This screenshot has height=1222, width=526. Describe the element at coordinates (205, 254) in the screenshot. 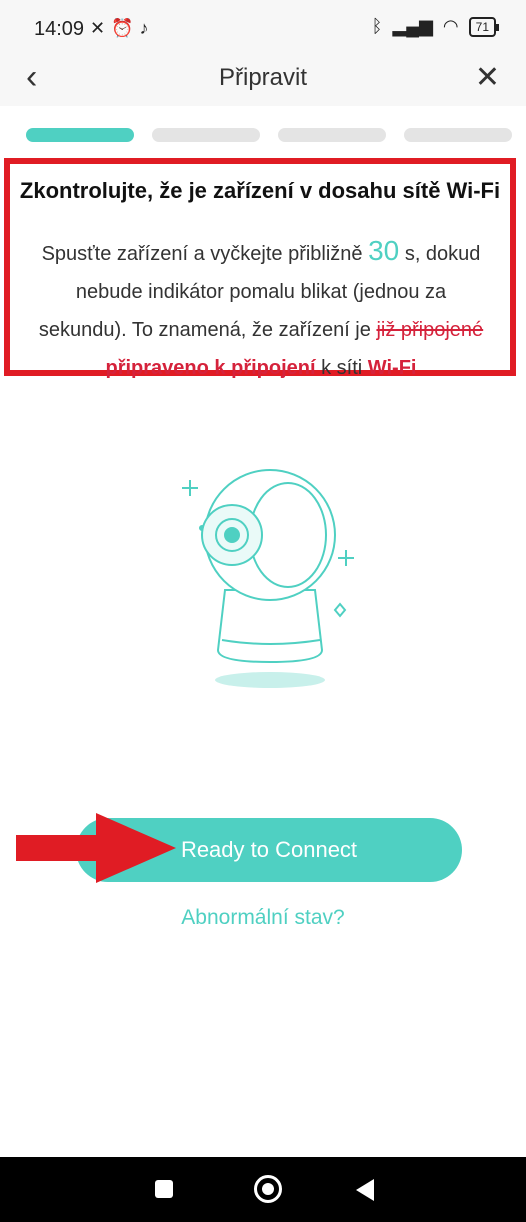

I see `instruction-part-1: Spusťte zařízení a vyčkejte přibližně` at that location.